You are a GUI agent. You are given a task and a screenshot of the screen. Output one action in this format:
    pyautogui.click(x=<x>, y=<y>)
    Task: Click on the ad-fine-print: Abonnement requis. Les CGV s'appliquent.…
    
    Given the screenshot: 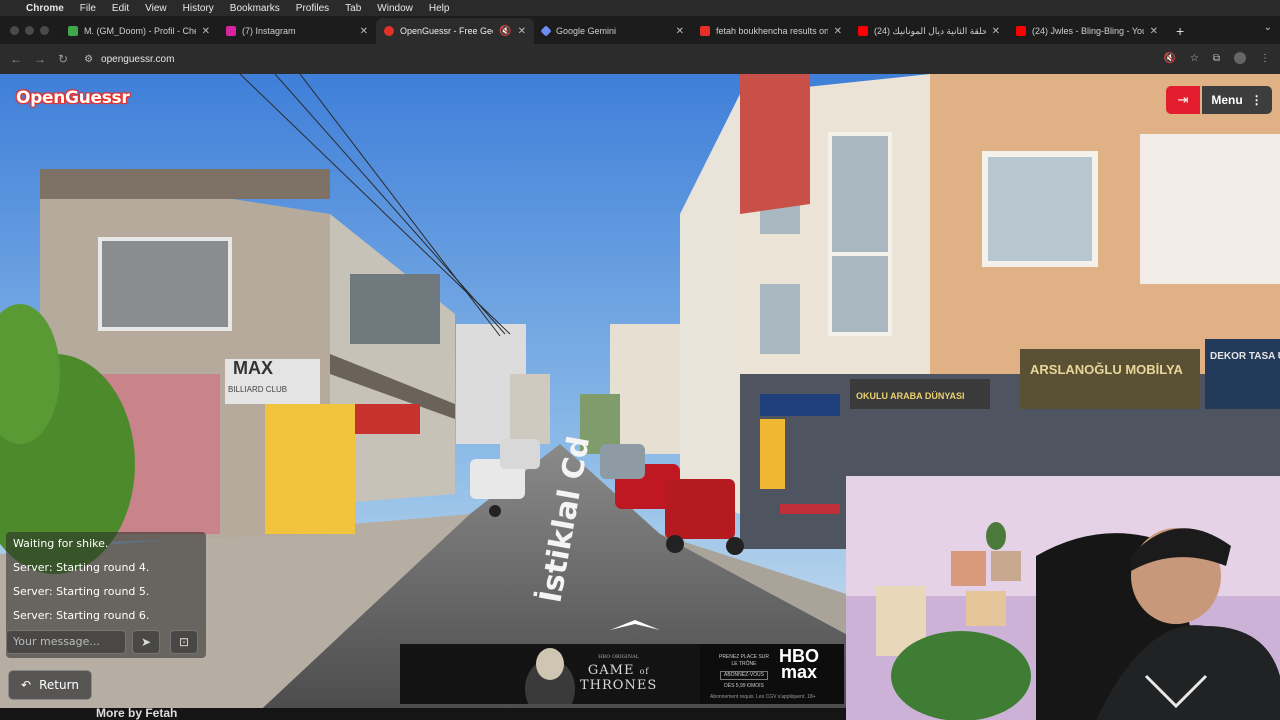 What is the action you would take?
    pyautogui.click(x=763, y=697)
    